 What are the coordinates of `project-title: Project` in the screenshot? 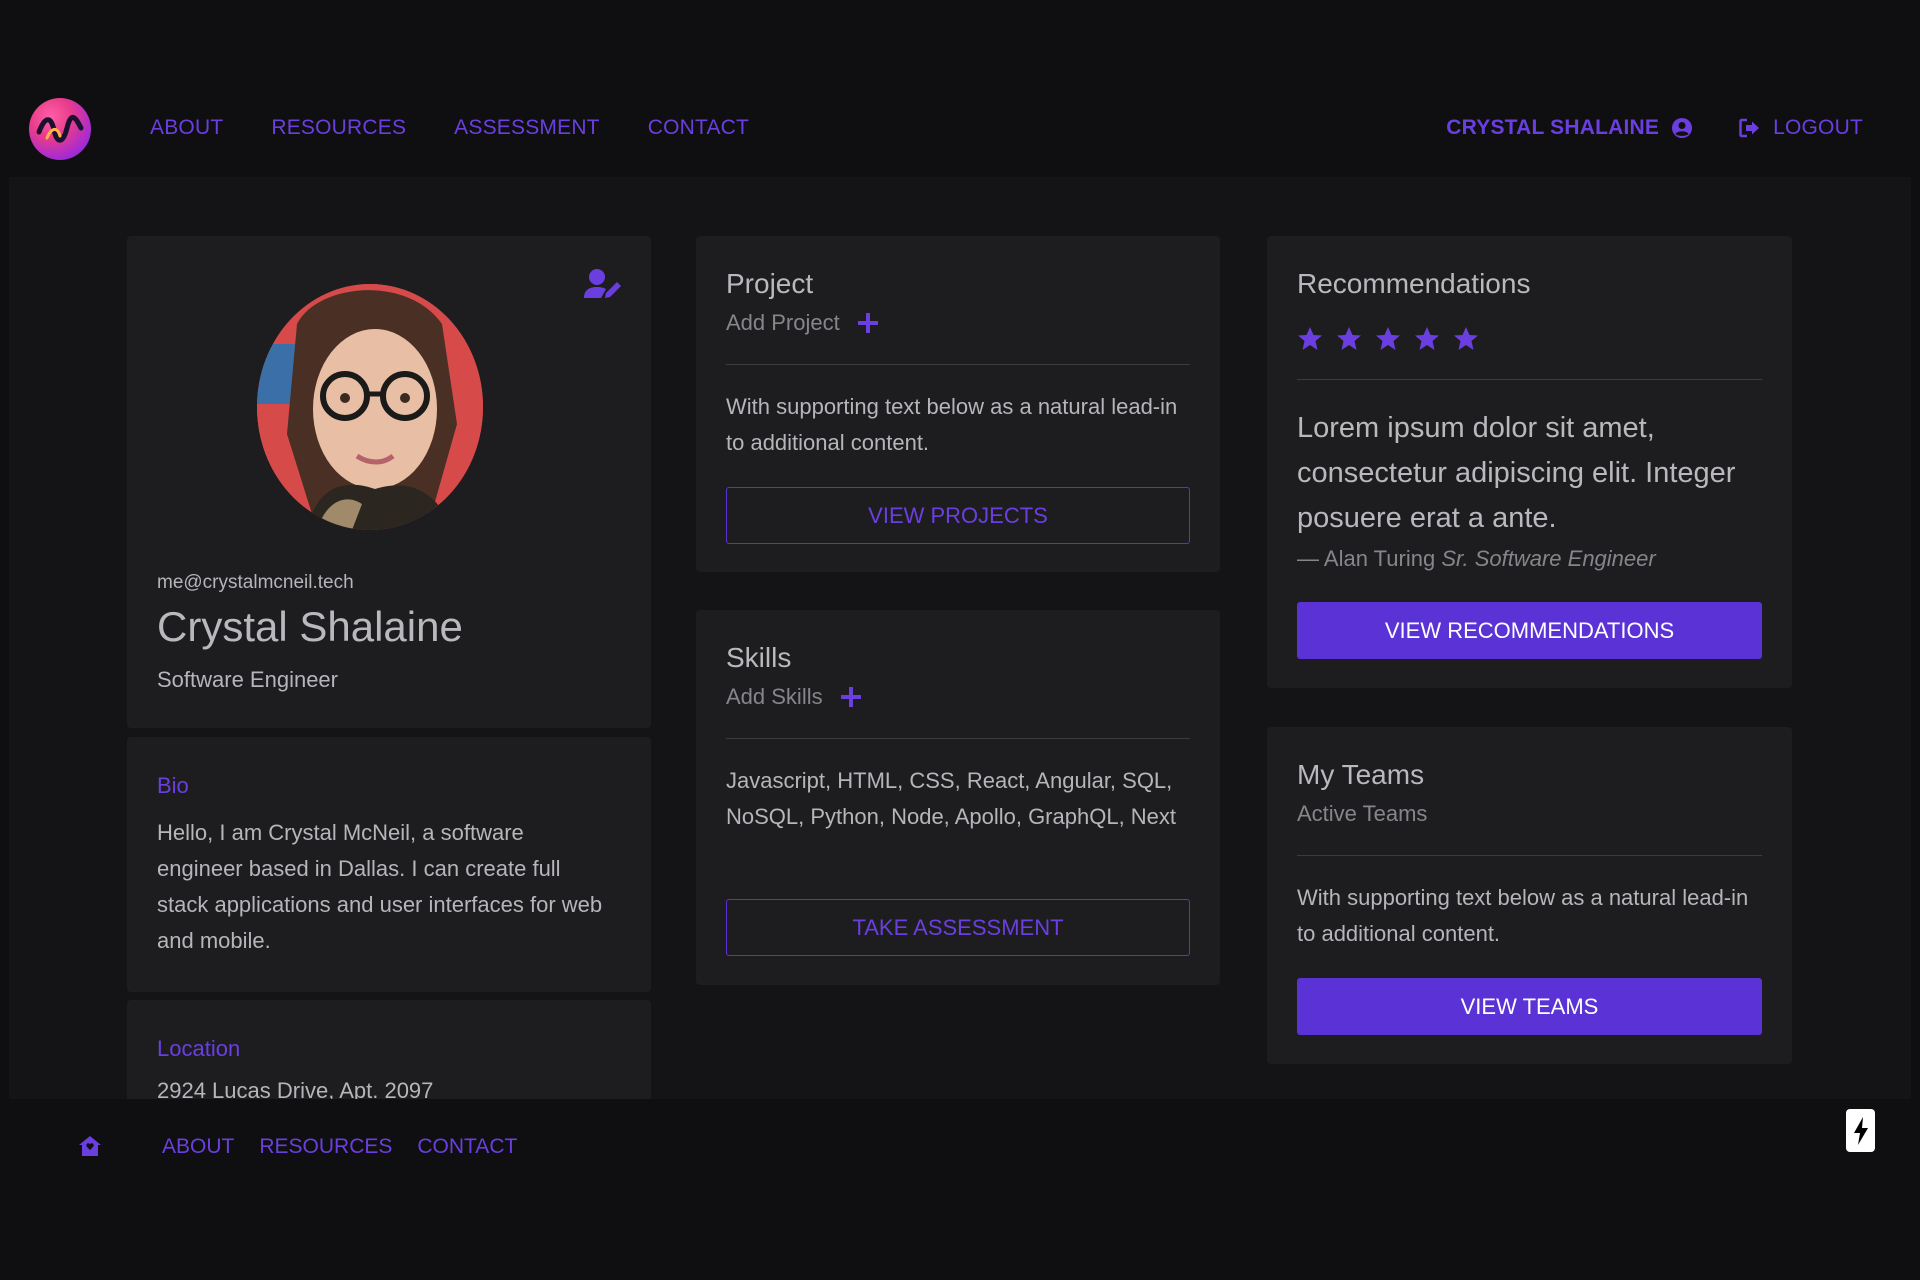 It's located at (770, 283).